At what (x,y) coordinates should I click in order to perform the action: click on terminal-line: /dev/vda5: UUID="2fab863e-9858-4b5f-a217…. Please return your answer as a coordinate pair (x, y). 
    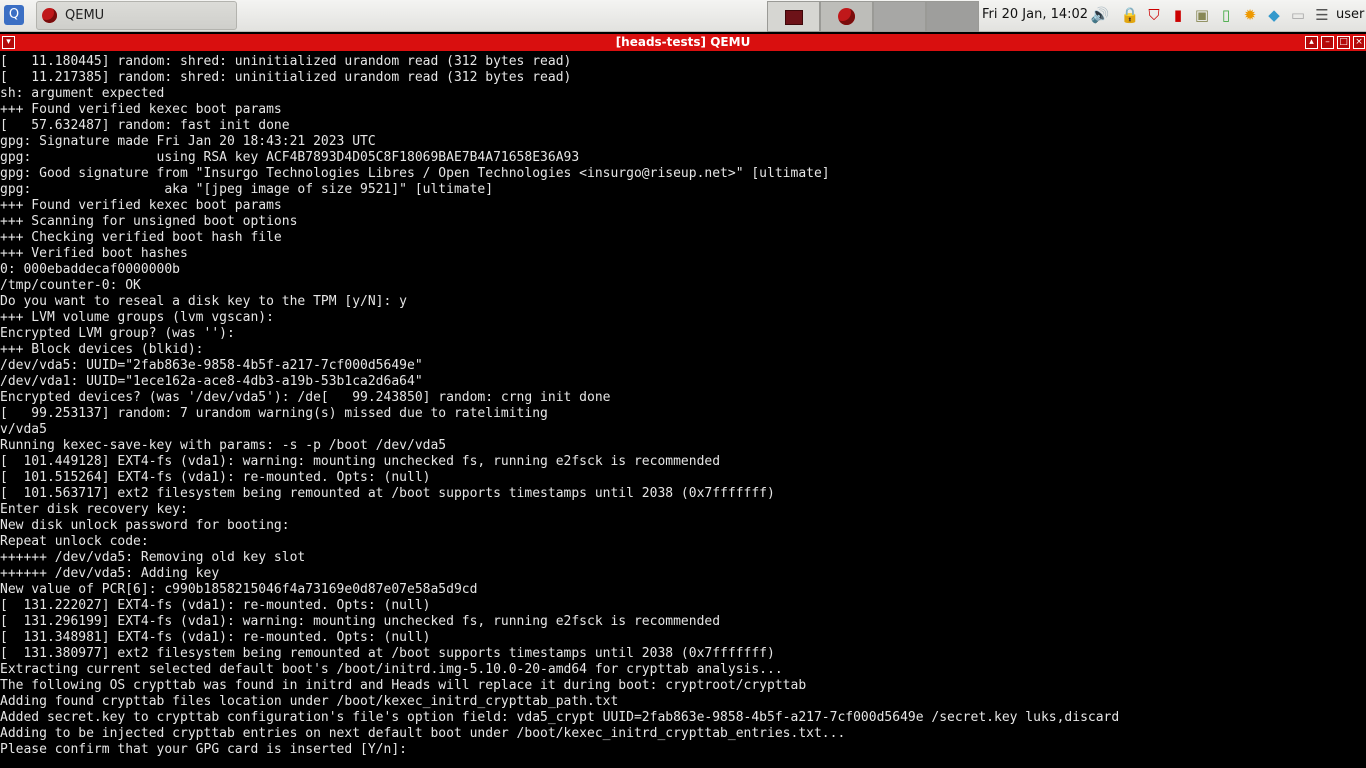
    Looking at the image, I should click on (211, 365).